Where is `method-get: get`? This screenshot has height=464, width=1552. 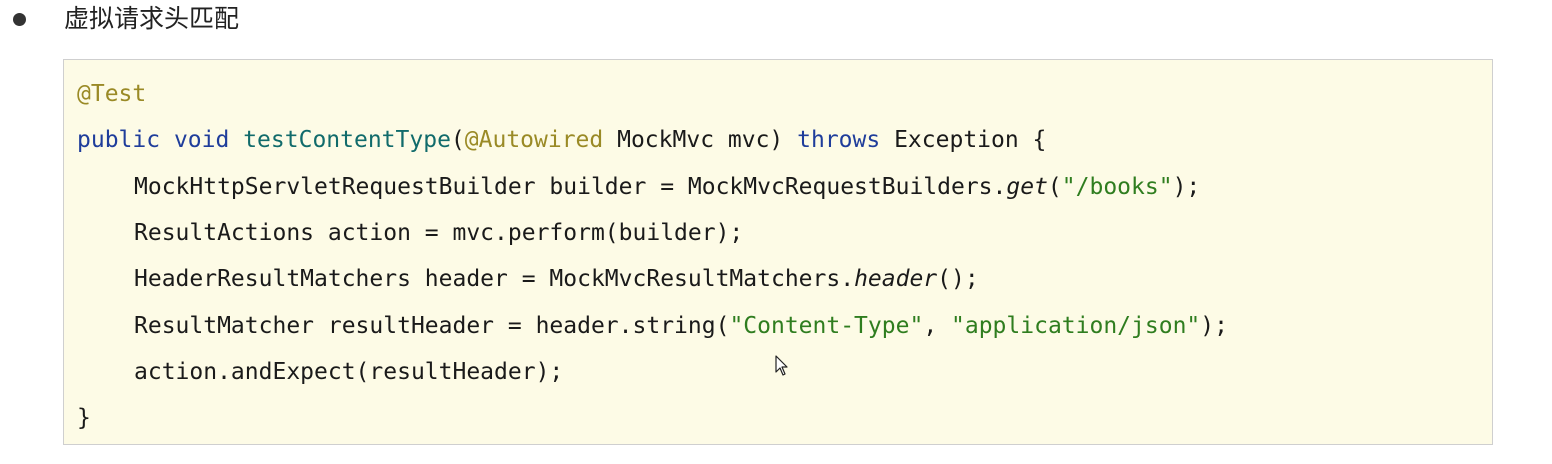 method-get: get is located at coordinates (1027, 187).